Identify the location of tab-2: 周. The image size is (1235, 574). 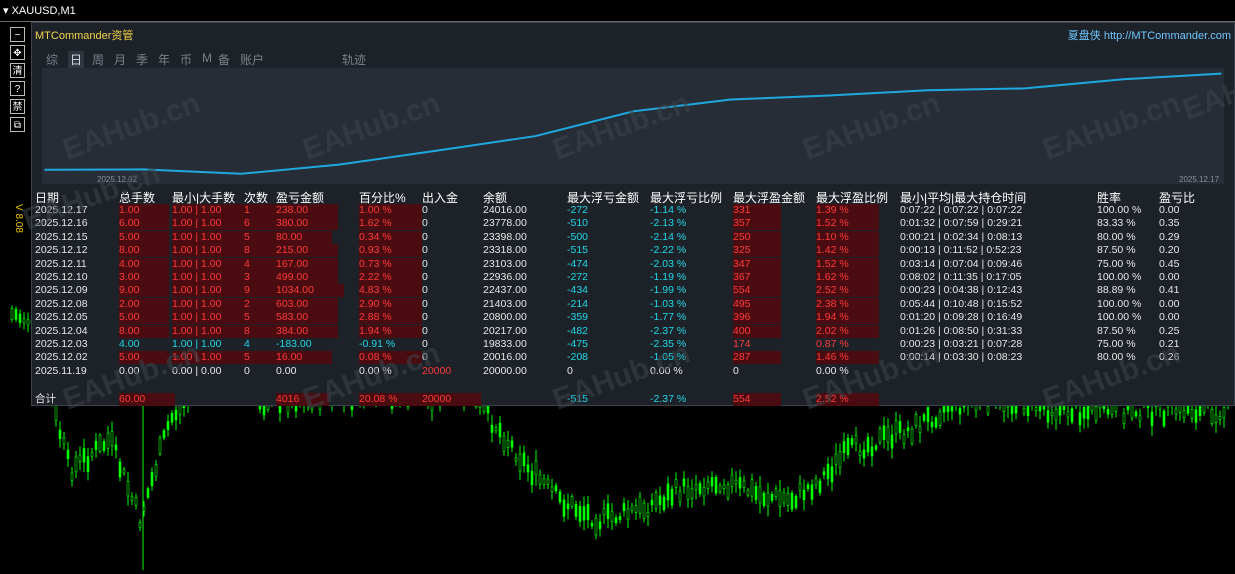
(98, 59).